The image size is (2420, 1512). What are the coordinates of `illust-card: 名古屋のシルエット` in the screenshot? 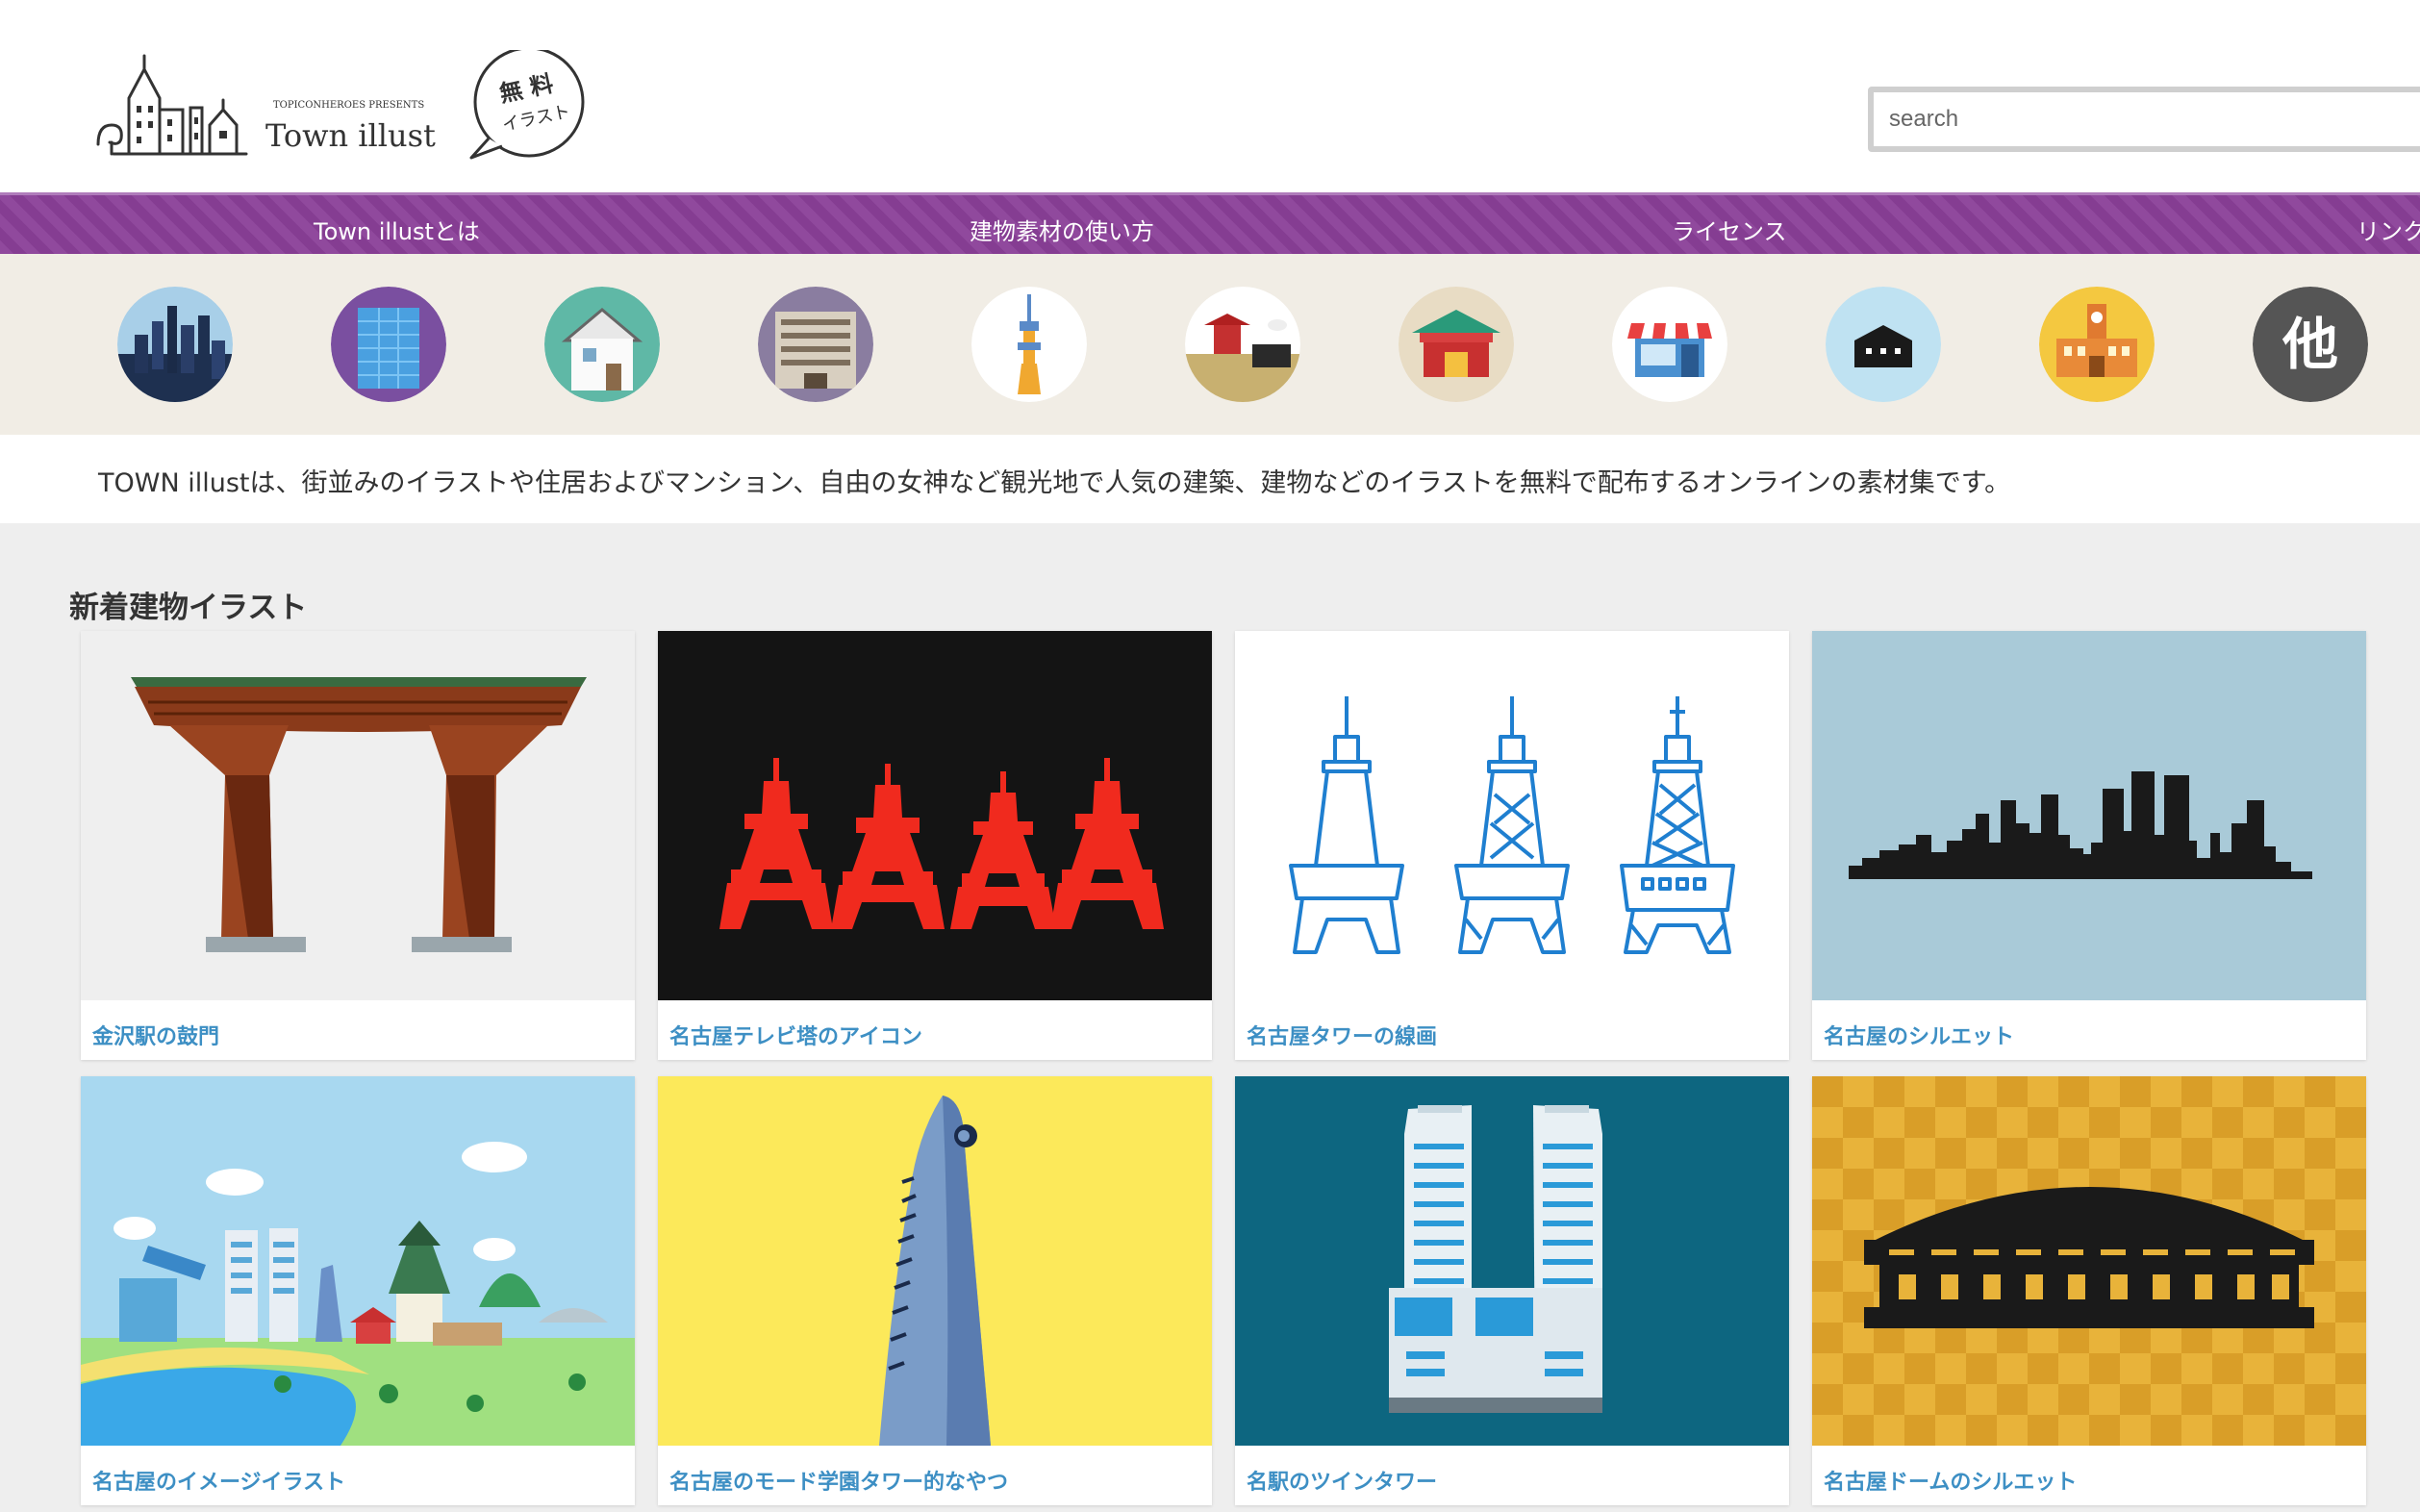 It's located at (2089, 846).